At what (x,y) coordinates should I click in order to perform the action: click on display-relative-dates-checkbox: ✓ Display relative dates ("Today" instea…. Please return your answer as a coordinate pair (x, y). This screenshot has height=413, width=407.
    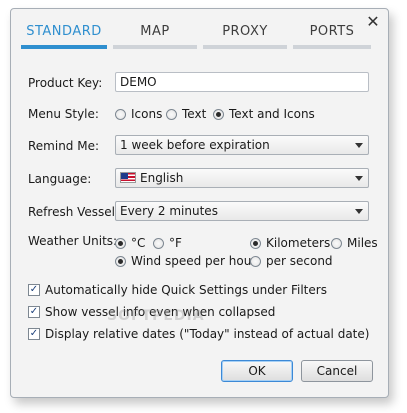
    Looking at the image, I should click on (198, 334).